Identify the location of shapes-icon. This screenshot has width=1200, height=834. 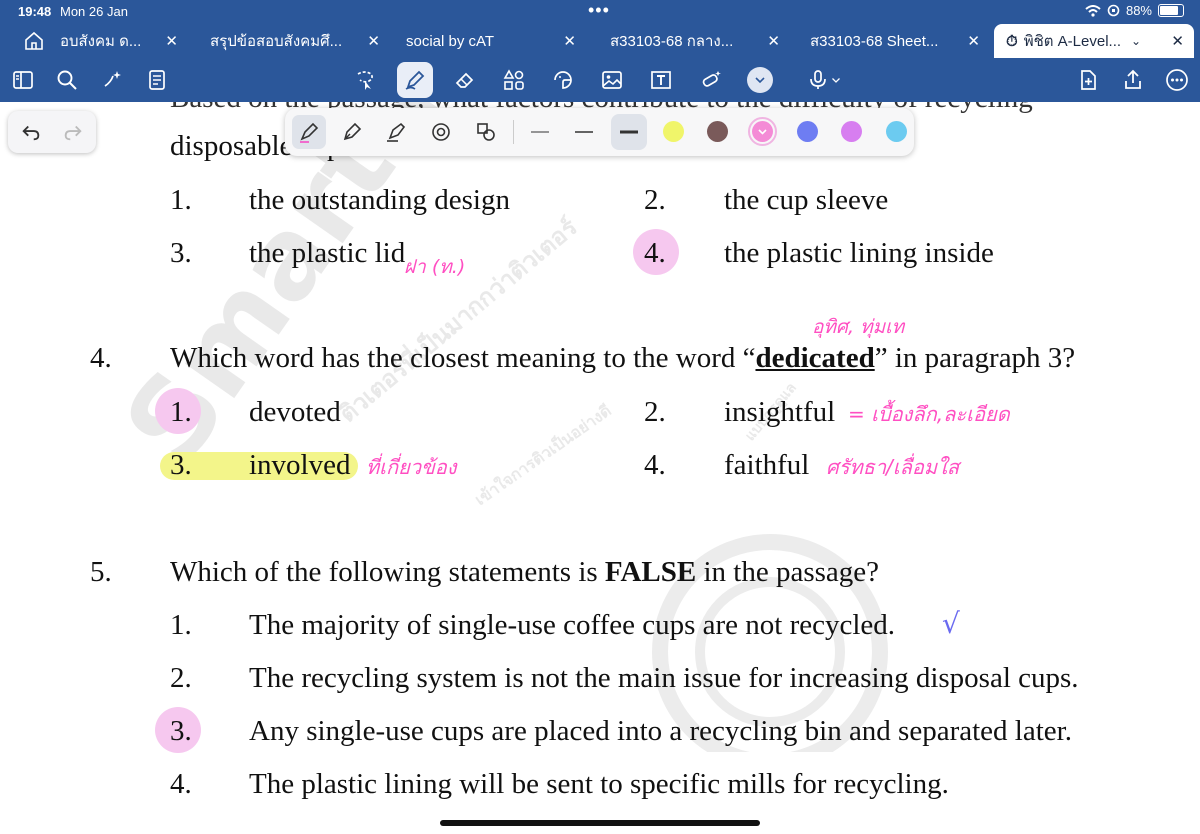
(514, 80).